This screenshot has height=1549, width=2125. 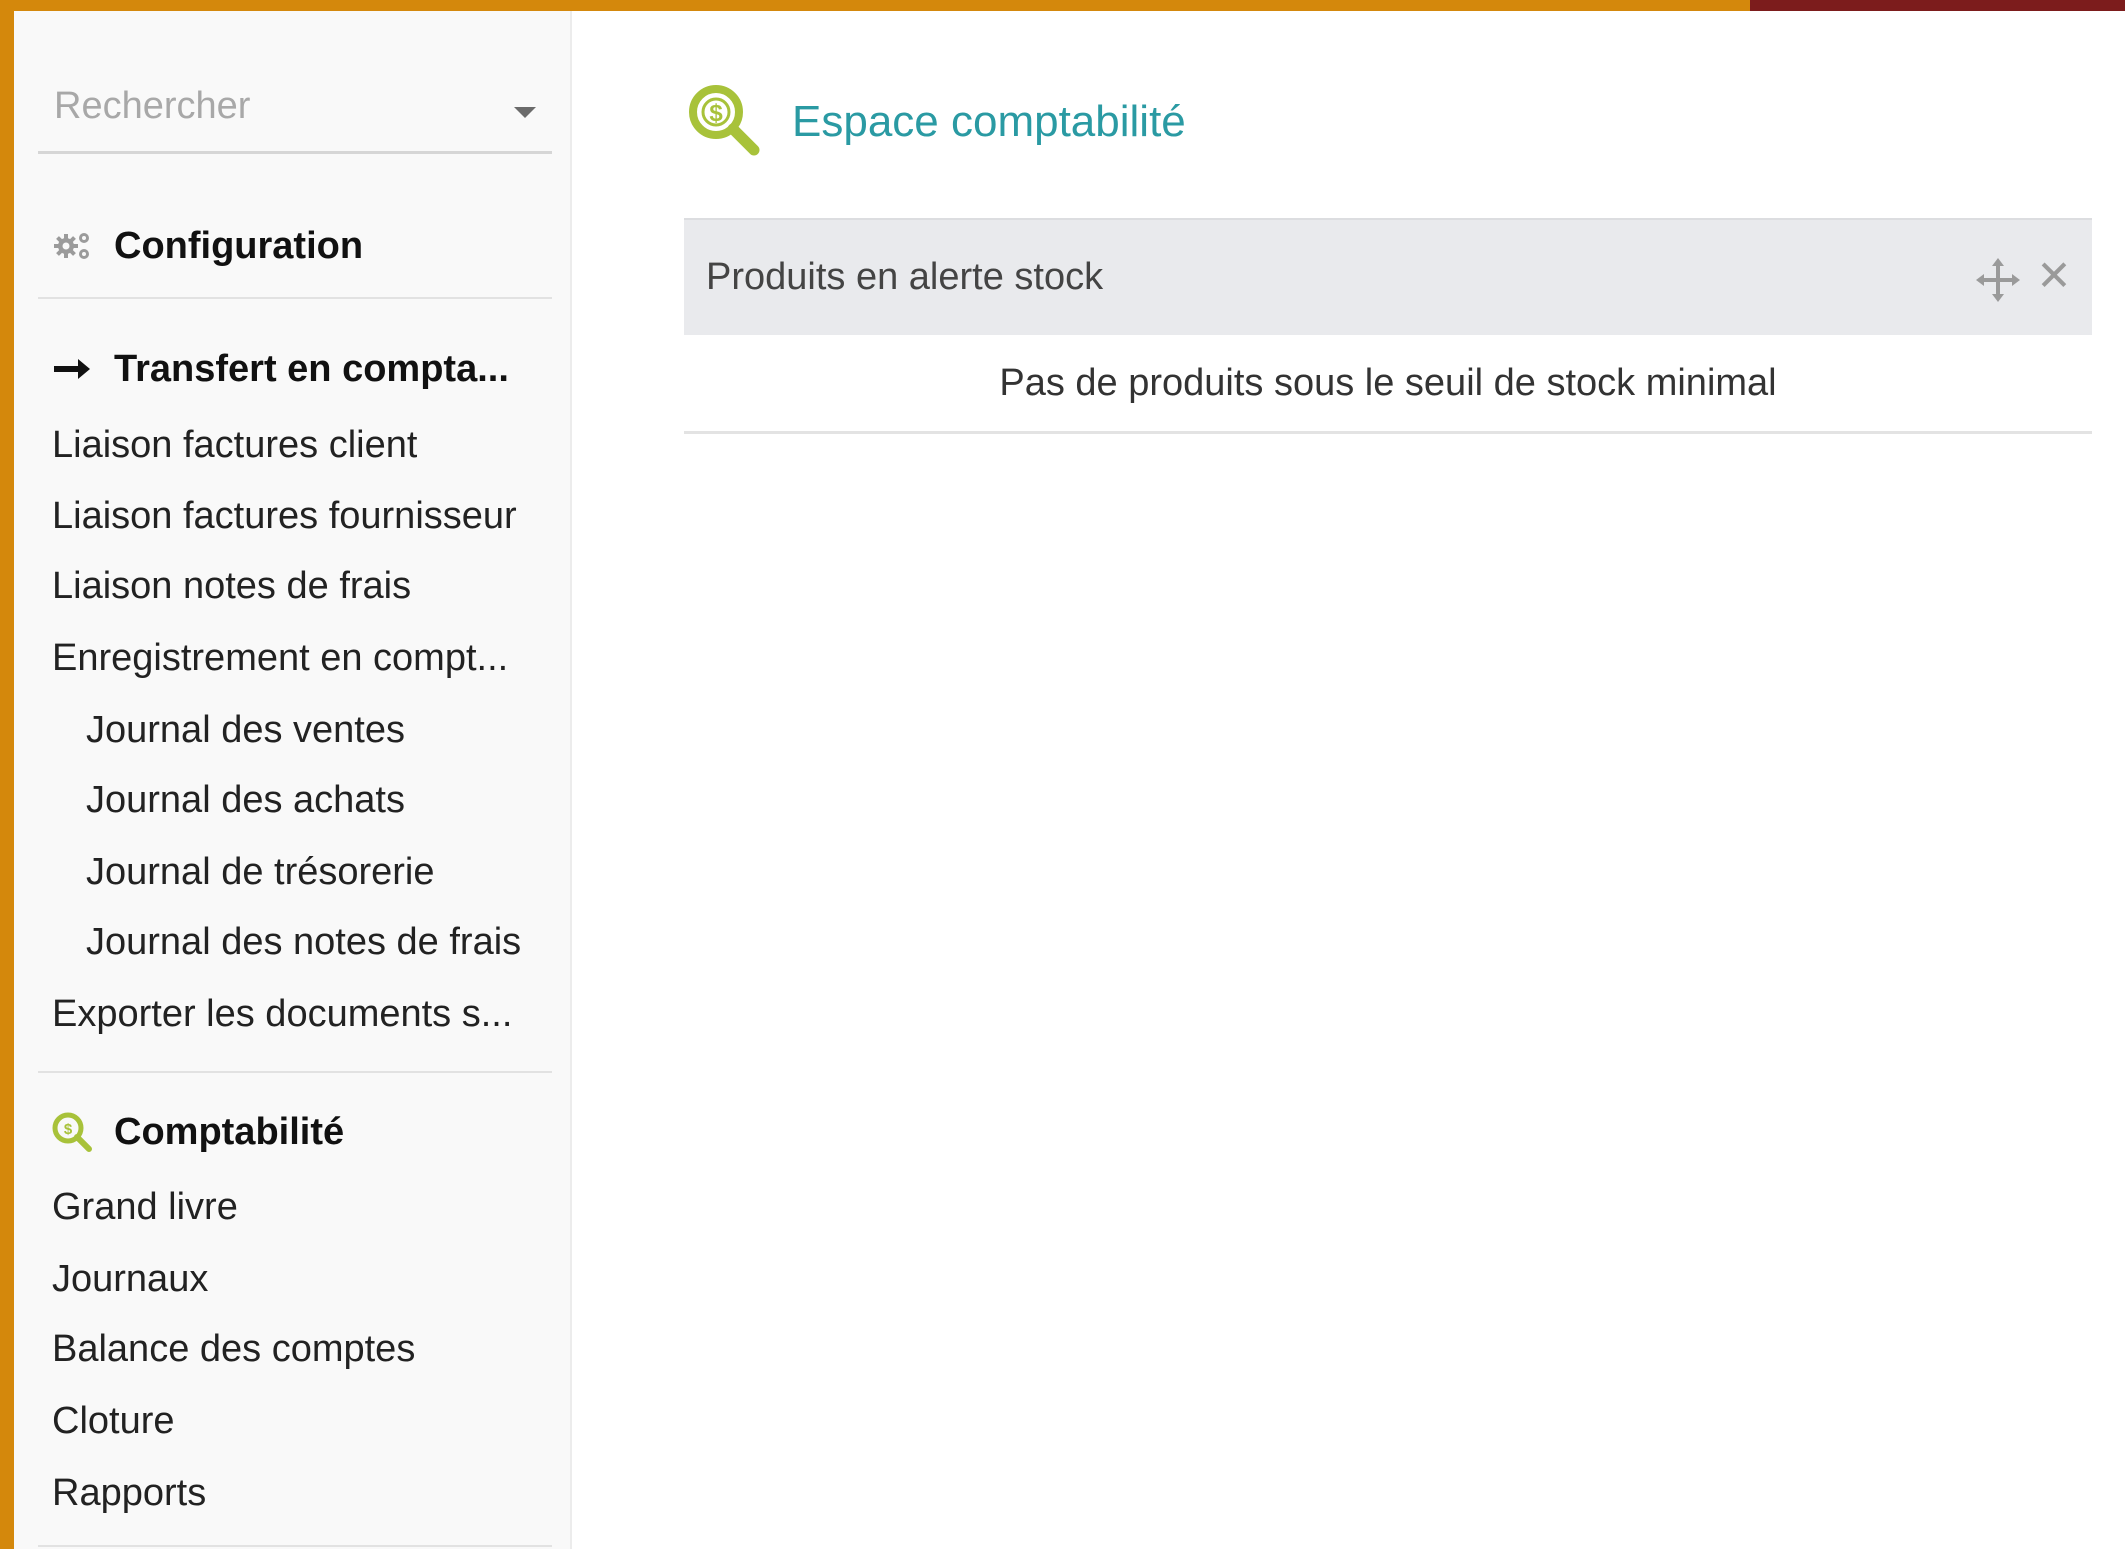 What do you see at coordinates (1998, 280) in the screenshot?
I see `move-icon` at bounding box center [1998, 280].